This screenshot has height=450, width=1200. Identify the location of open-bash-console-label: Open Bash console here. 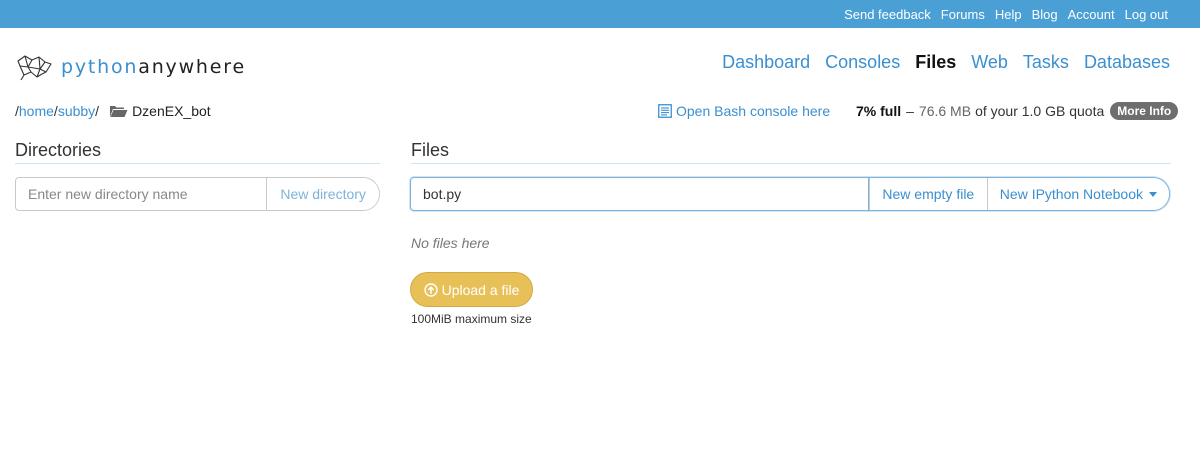
(753, 111).